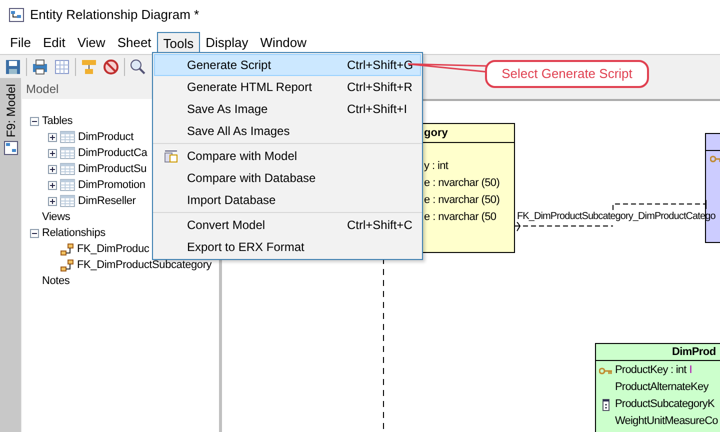  What do you see at coordinates (287, 109) in the screenshot?
I see `menu-item: Save As Image Ctrl+Shift+I` at bounding box center [287, 109].